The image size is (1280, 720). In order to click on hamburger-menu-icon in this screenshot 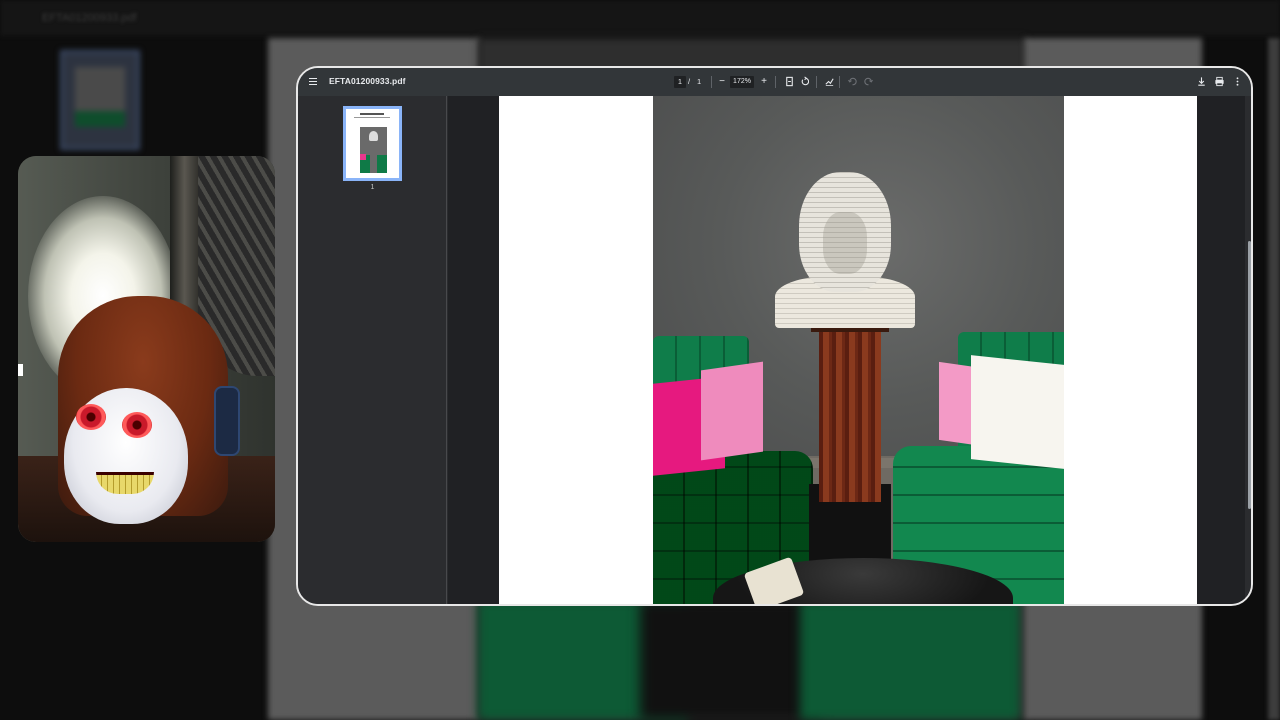, I will do `click(313, 82)`.